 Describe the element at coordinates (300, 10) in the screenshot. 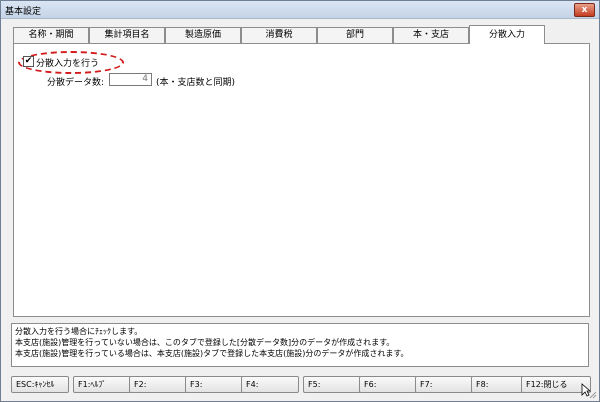

I see `title-bar: 基本設定 x` at that location.